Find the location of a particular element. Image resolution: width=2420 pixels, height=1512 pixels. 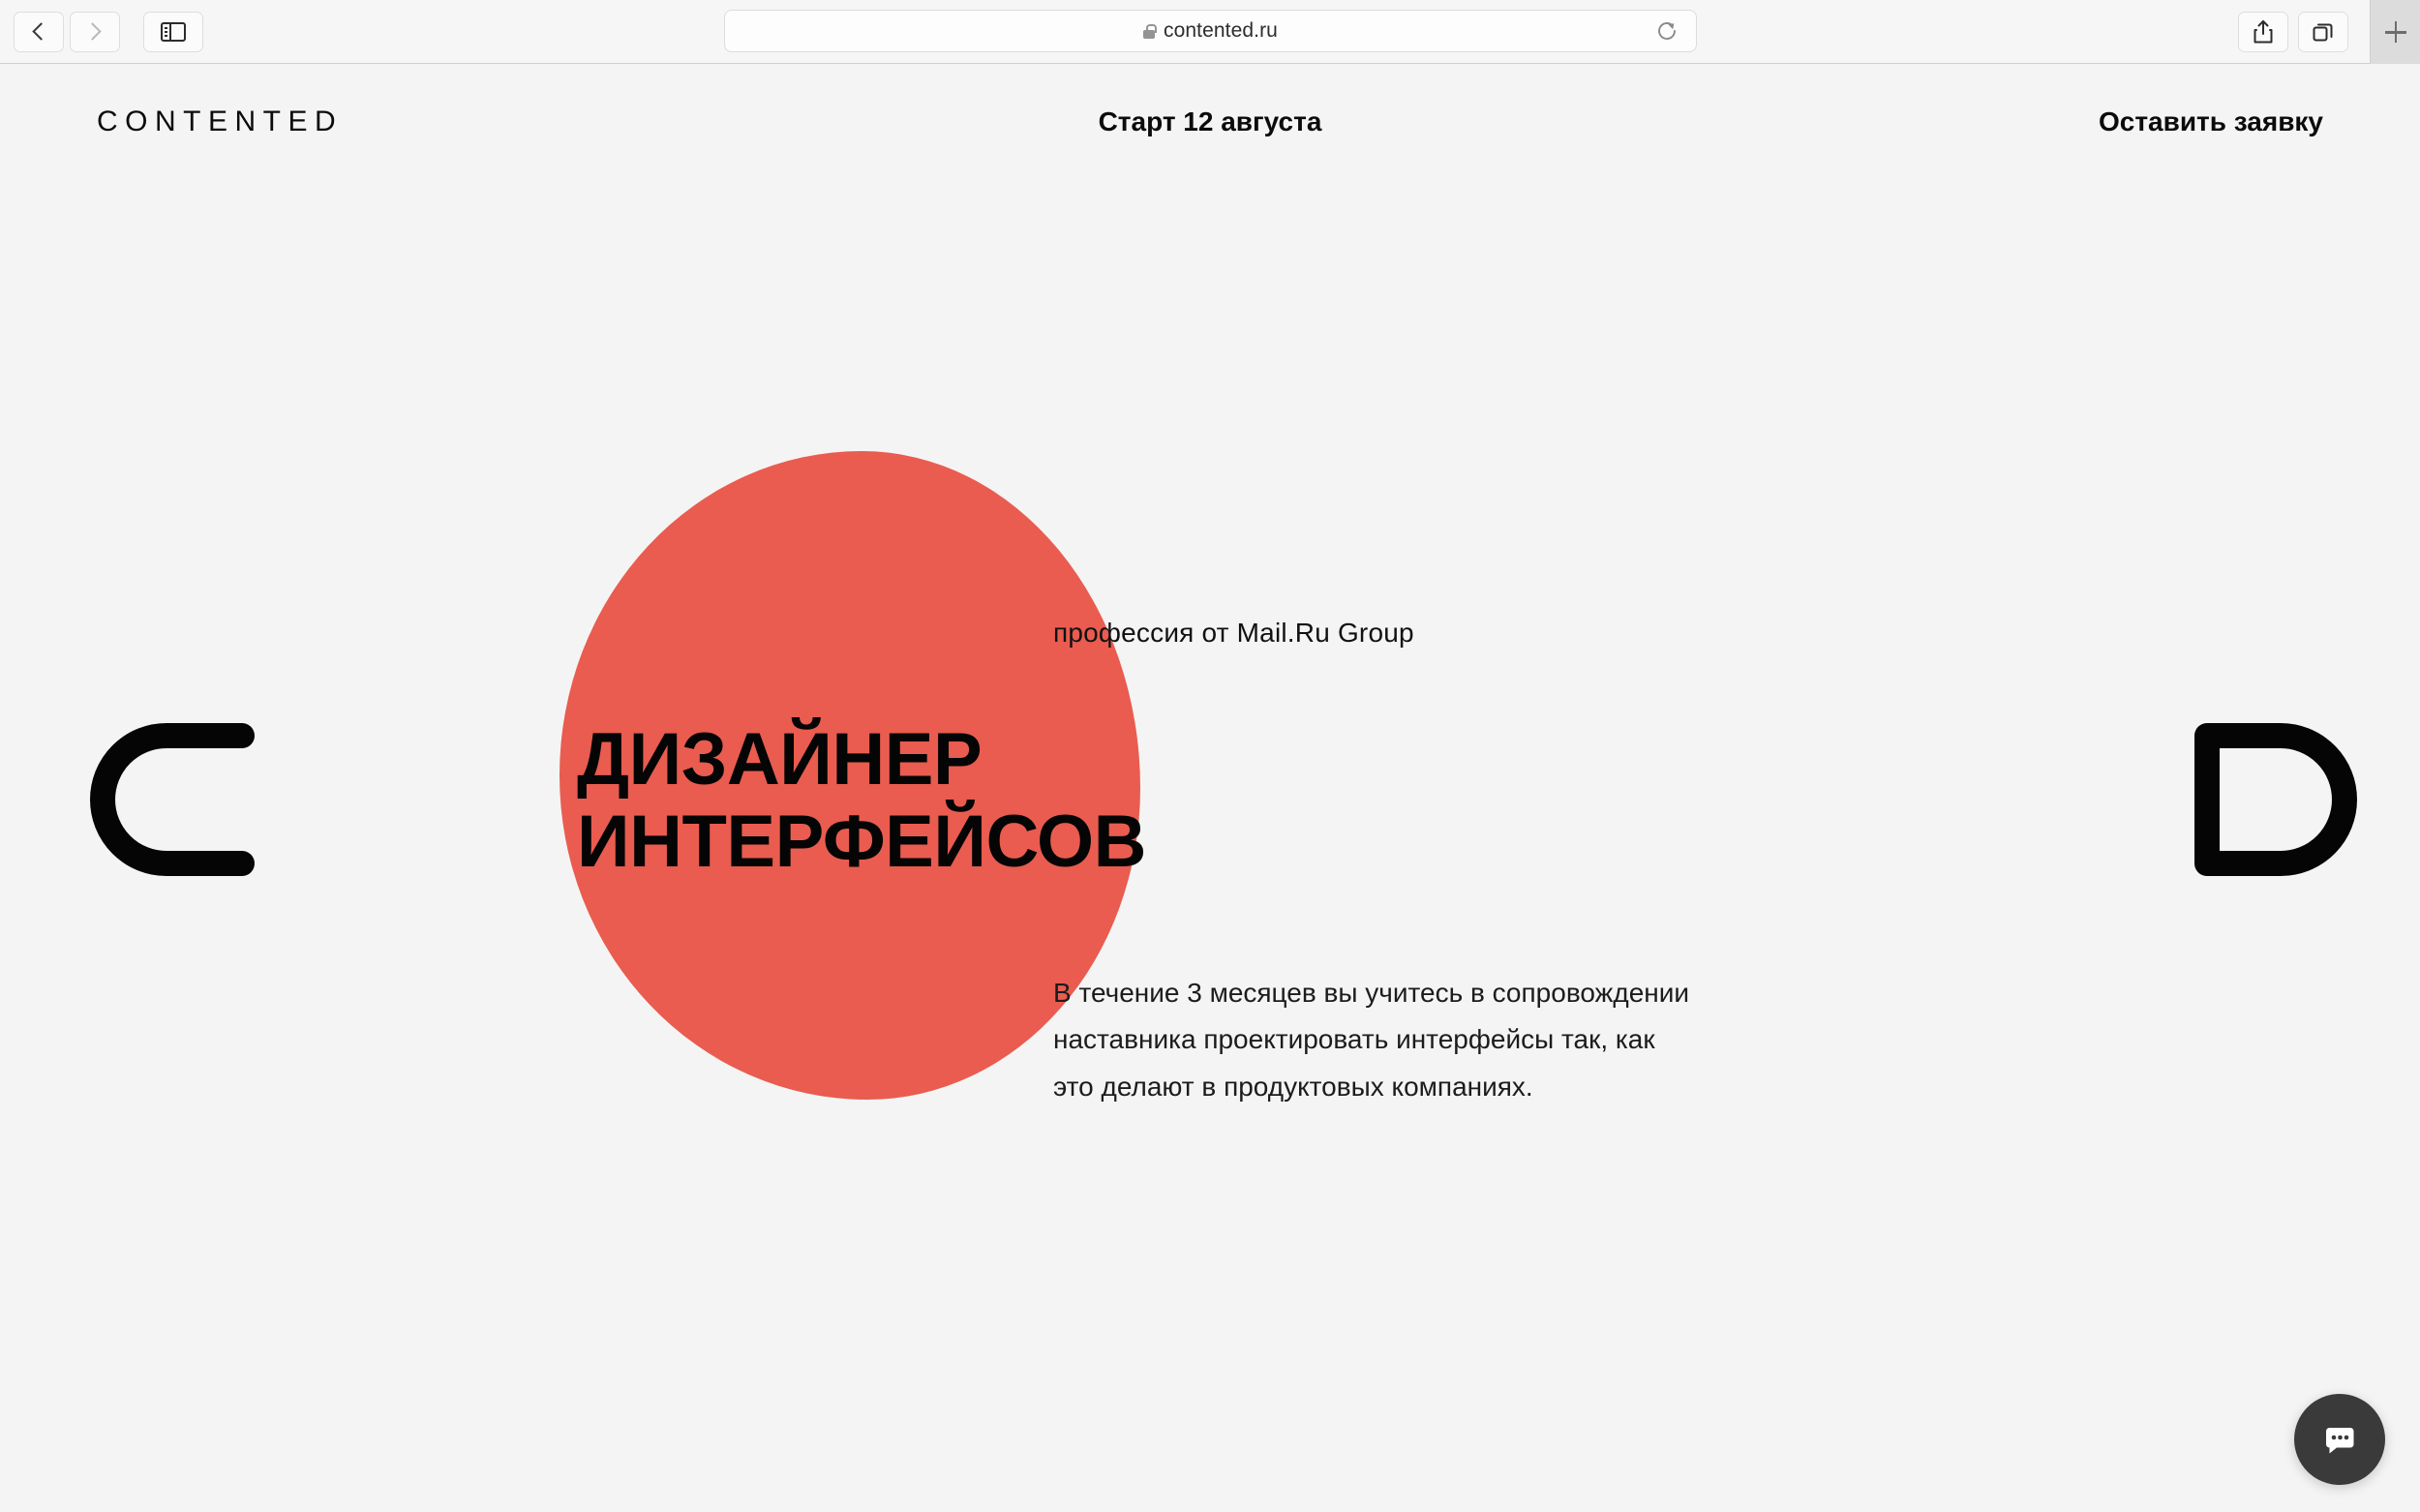

url-field: contented.ru is located at coordinates (1210, 31).